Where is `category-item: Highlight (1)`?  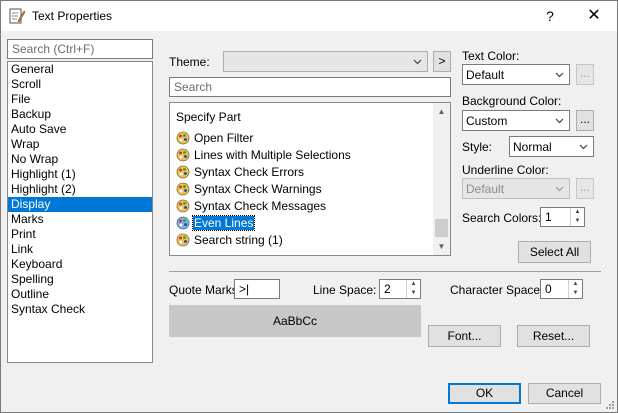 category-item: Highlight (1) is located at coordinates (80, 174).